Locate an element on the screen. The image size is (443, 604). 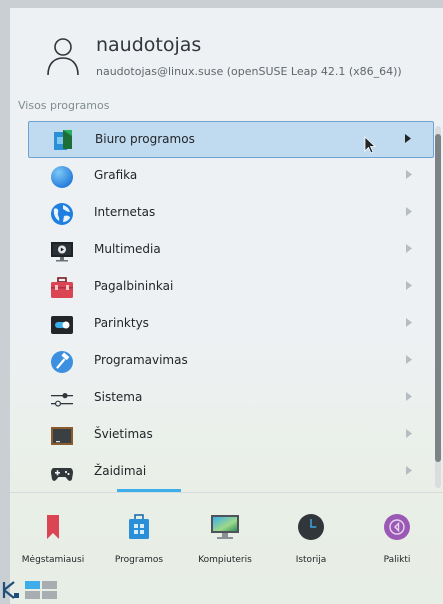
office-icon is located at coordinates (63, 140).